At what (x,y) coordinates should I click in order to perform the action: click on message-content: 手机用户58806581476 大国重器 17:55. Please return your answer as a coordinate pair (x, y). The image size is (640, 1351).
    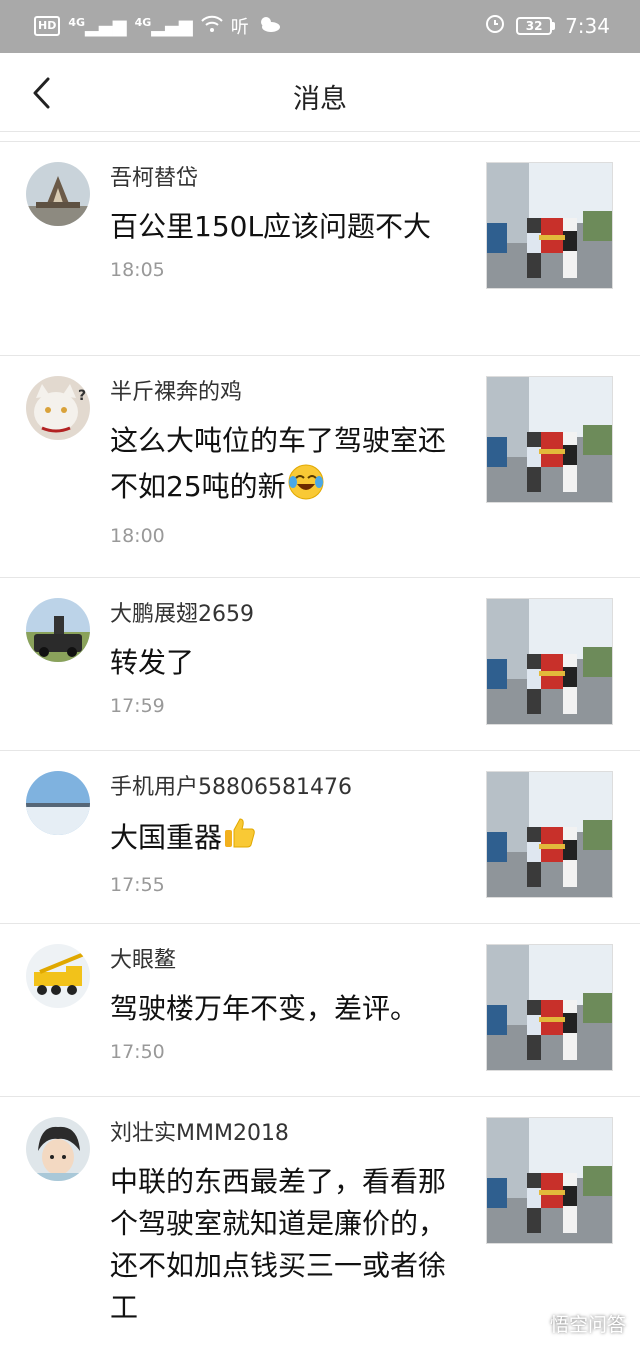
    Looking at the image, I should click on (282, 835).